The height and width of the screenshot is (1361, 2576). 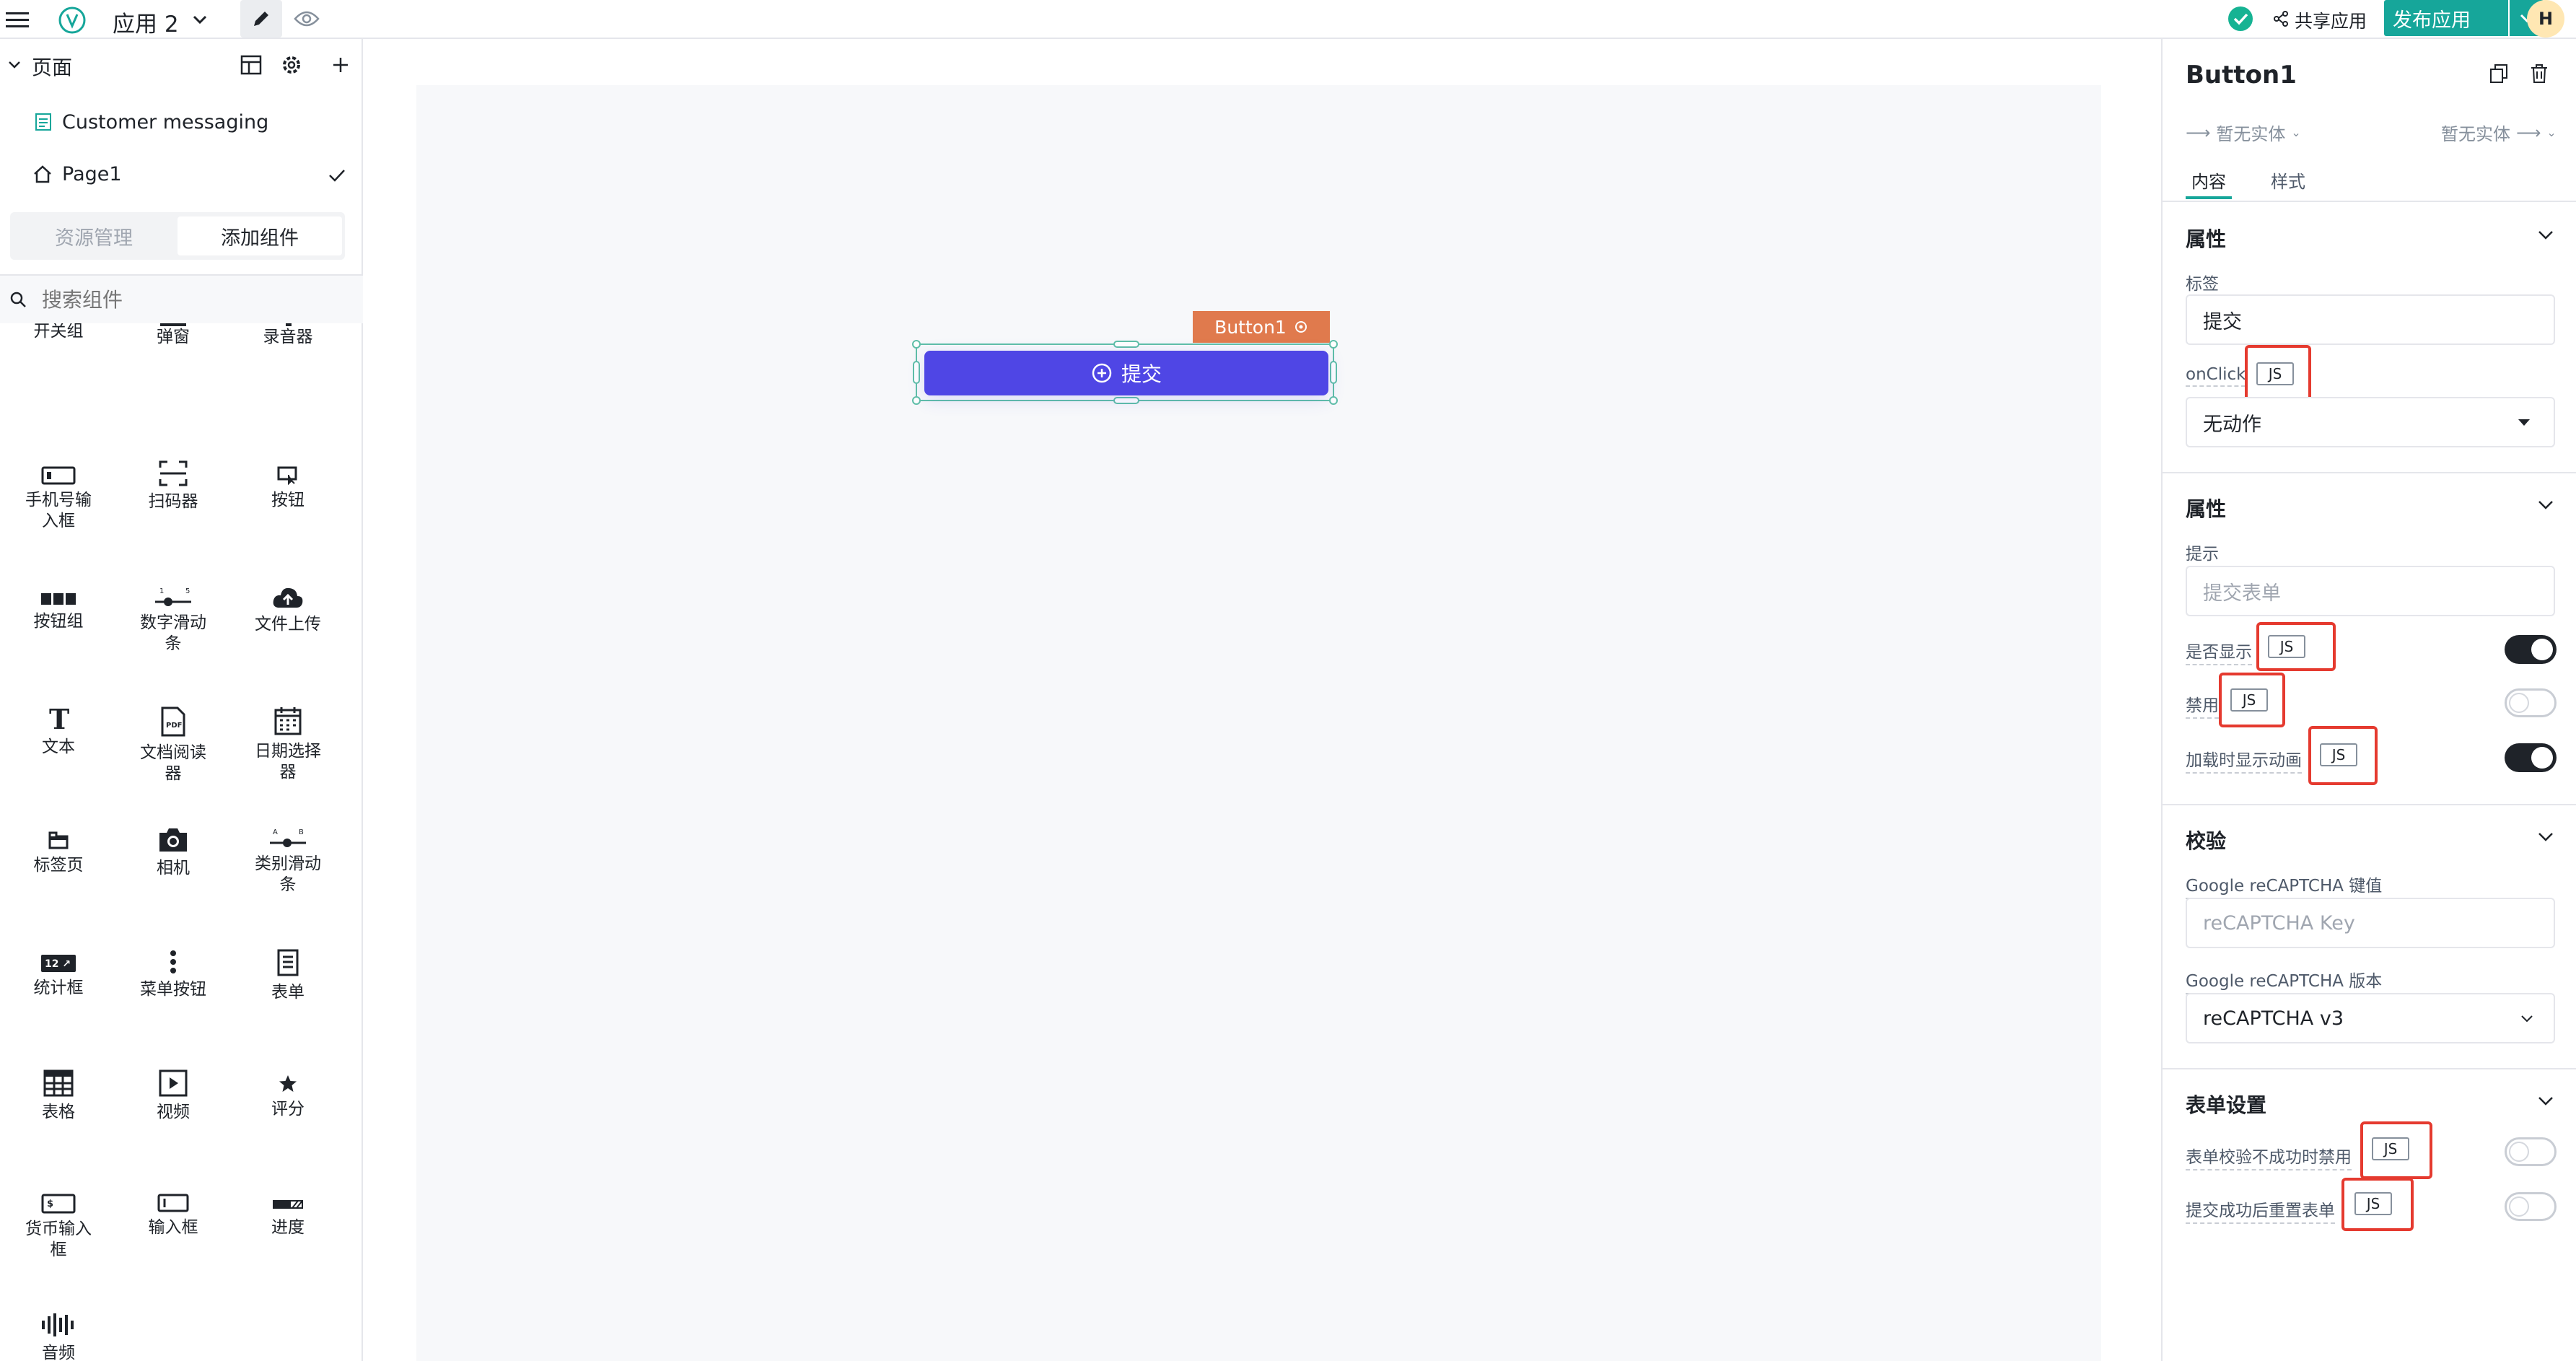 I want to click on add-page-plus-icon, so click(x=341, y=65).